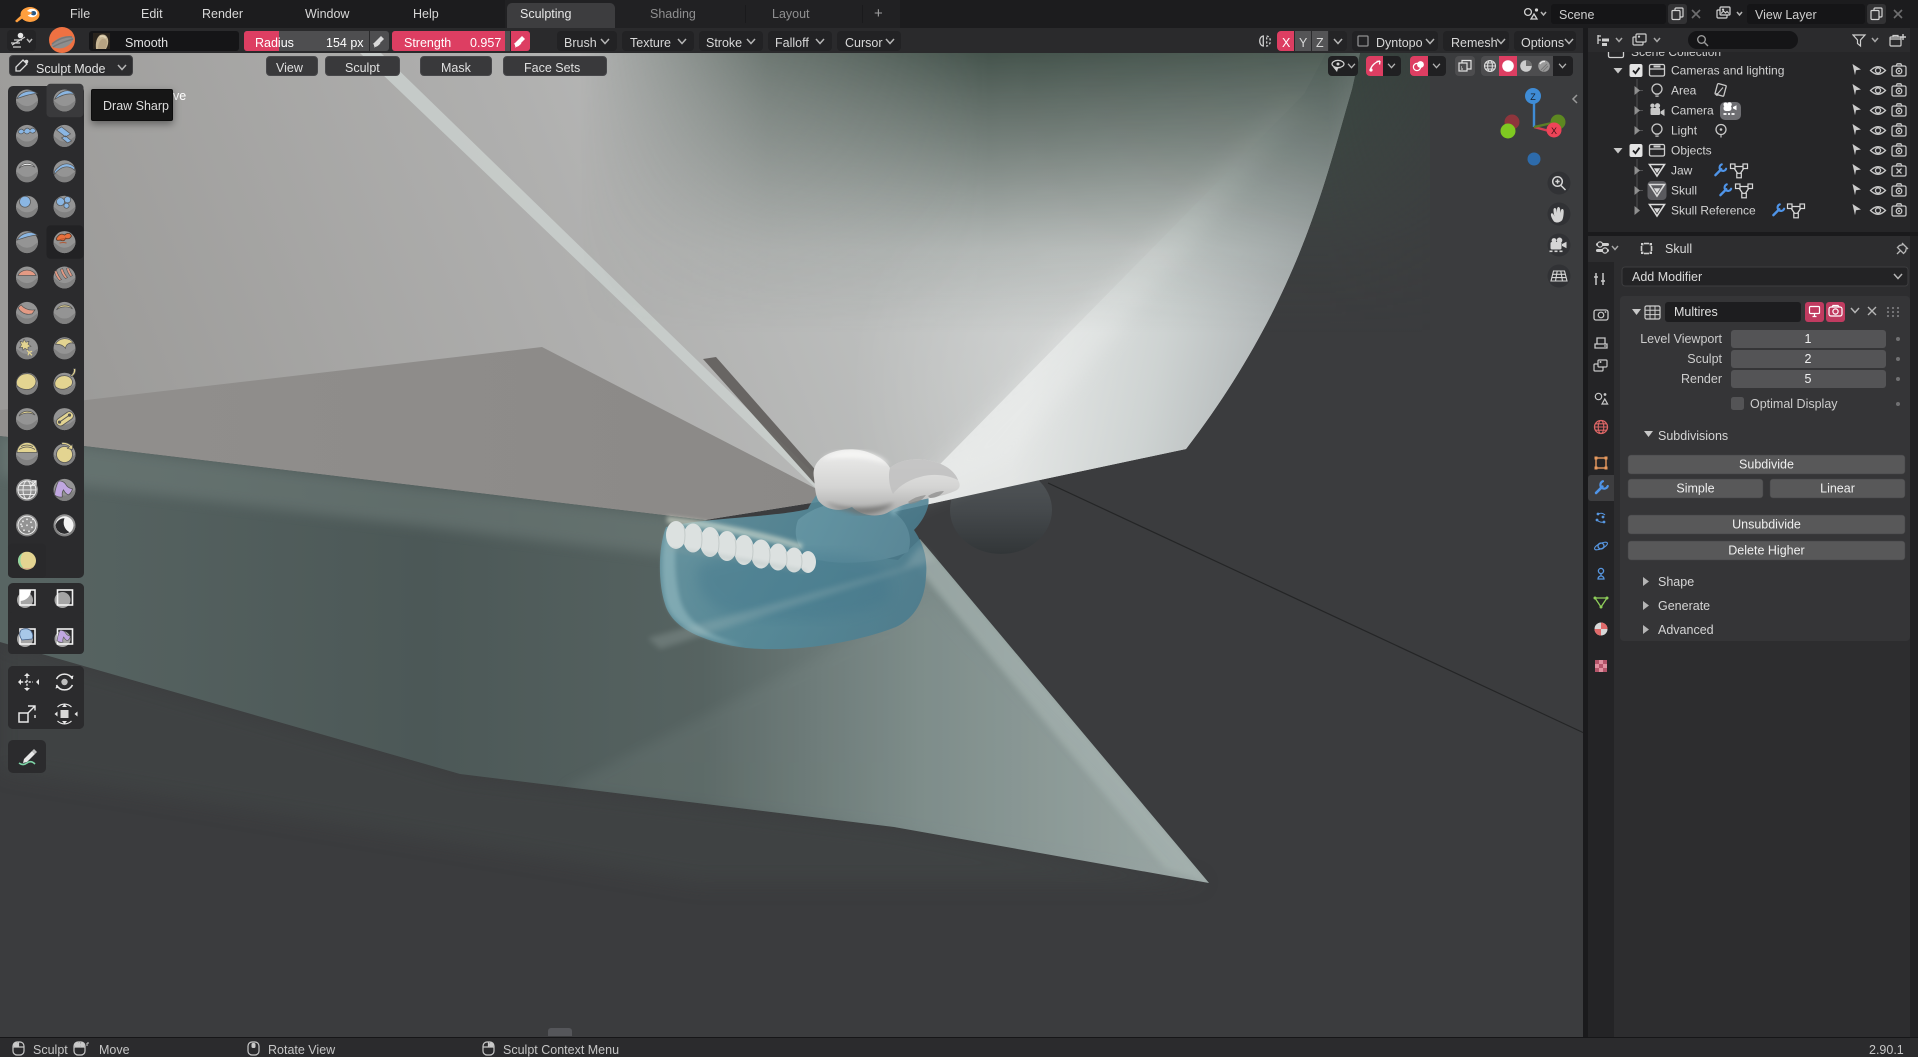  Describe the element at coordinates (1808, 359) in the screenshot. I see `svg-text: 2` at that location.